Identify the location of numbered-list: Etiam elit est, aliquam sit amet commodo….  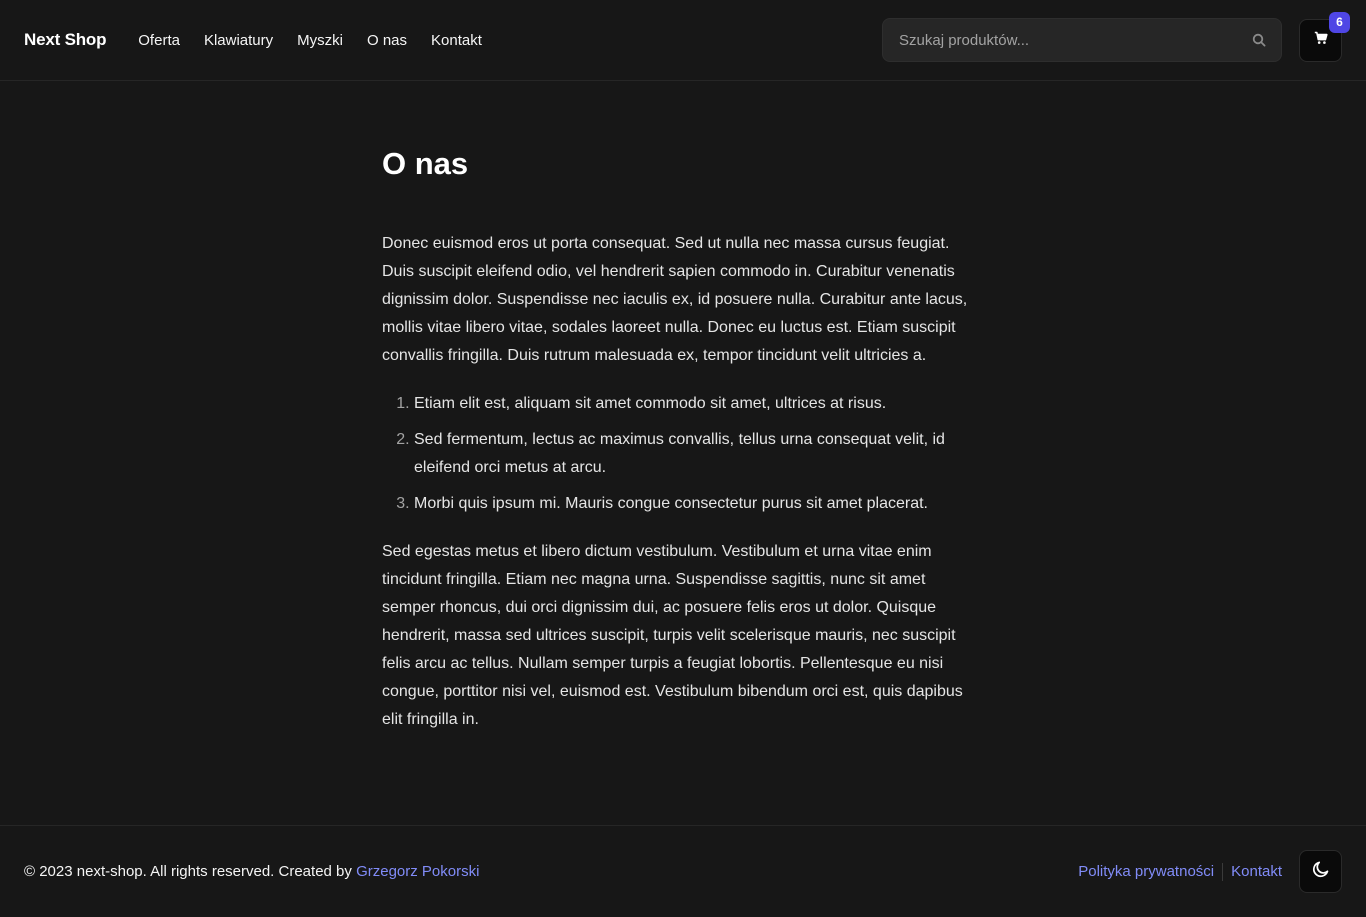
(682, 454).